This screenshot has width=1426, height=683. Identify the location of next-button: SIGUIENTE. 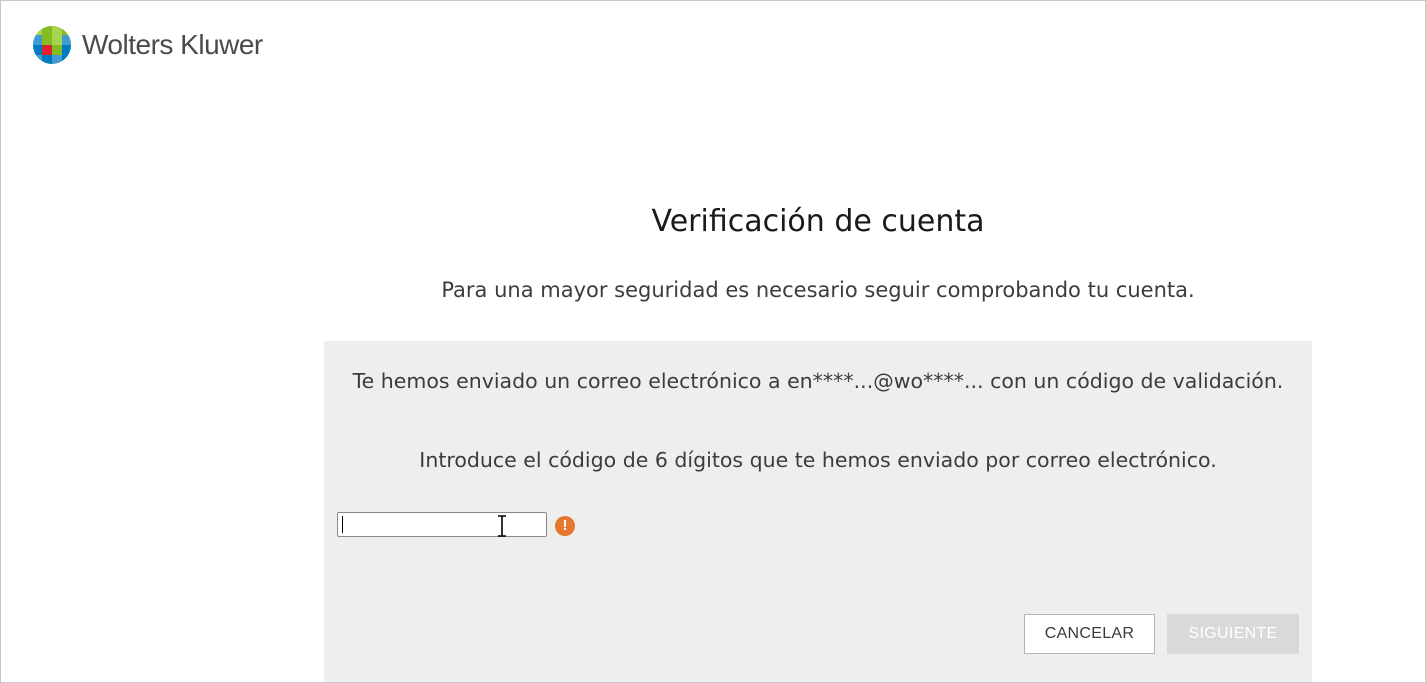
(1233, 634).